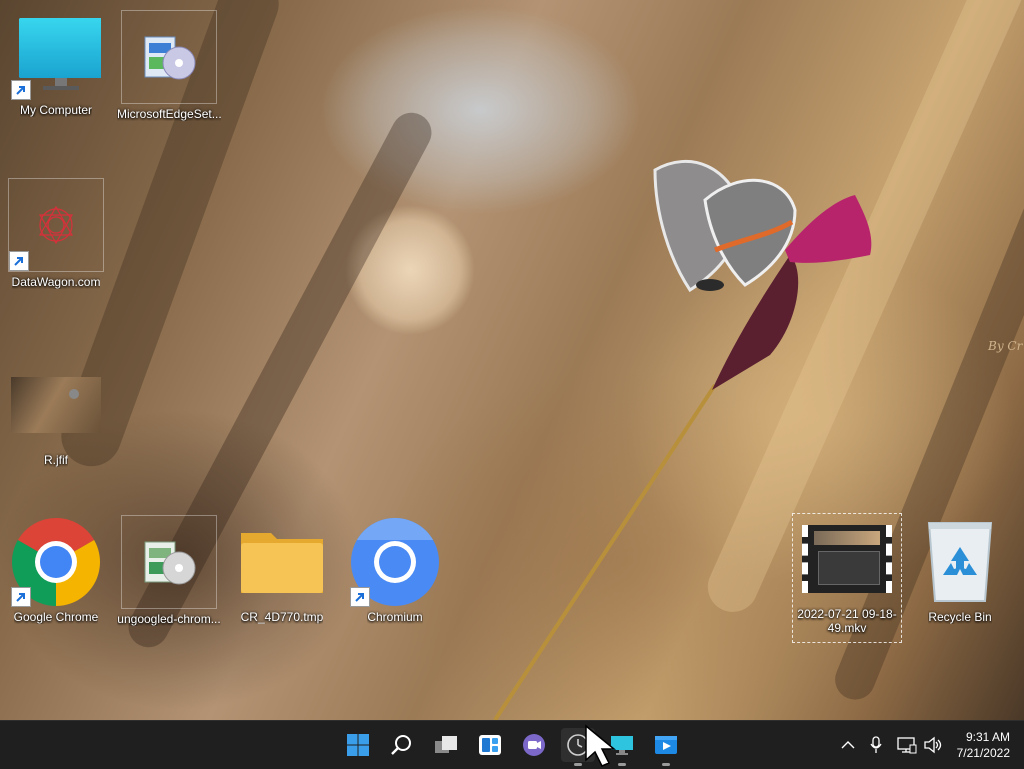 This screenshot has width=1024, height=769. What do you see at coordinates (534, 745) in the screenshot?
I see `teams-chat-icon` at bounding box center [534, 745].